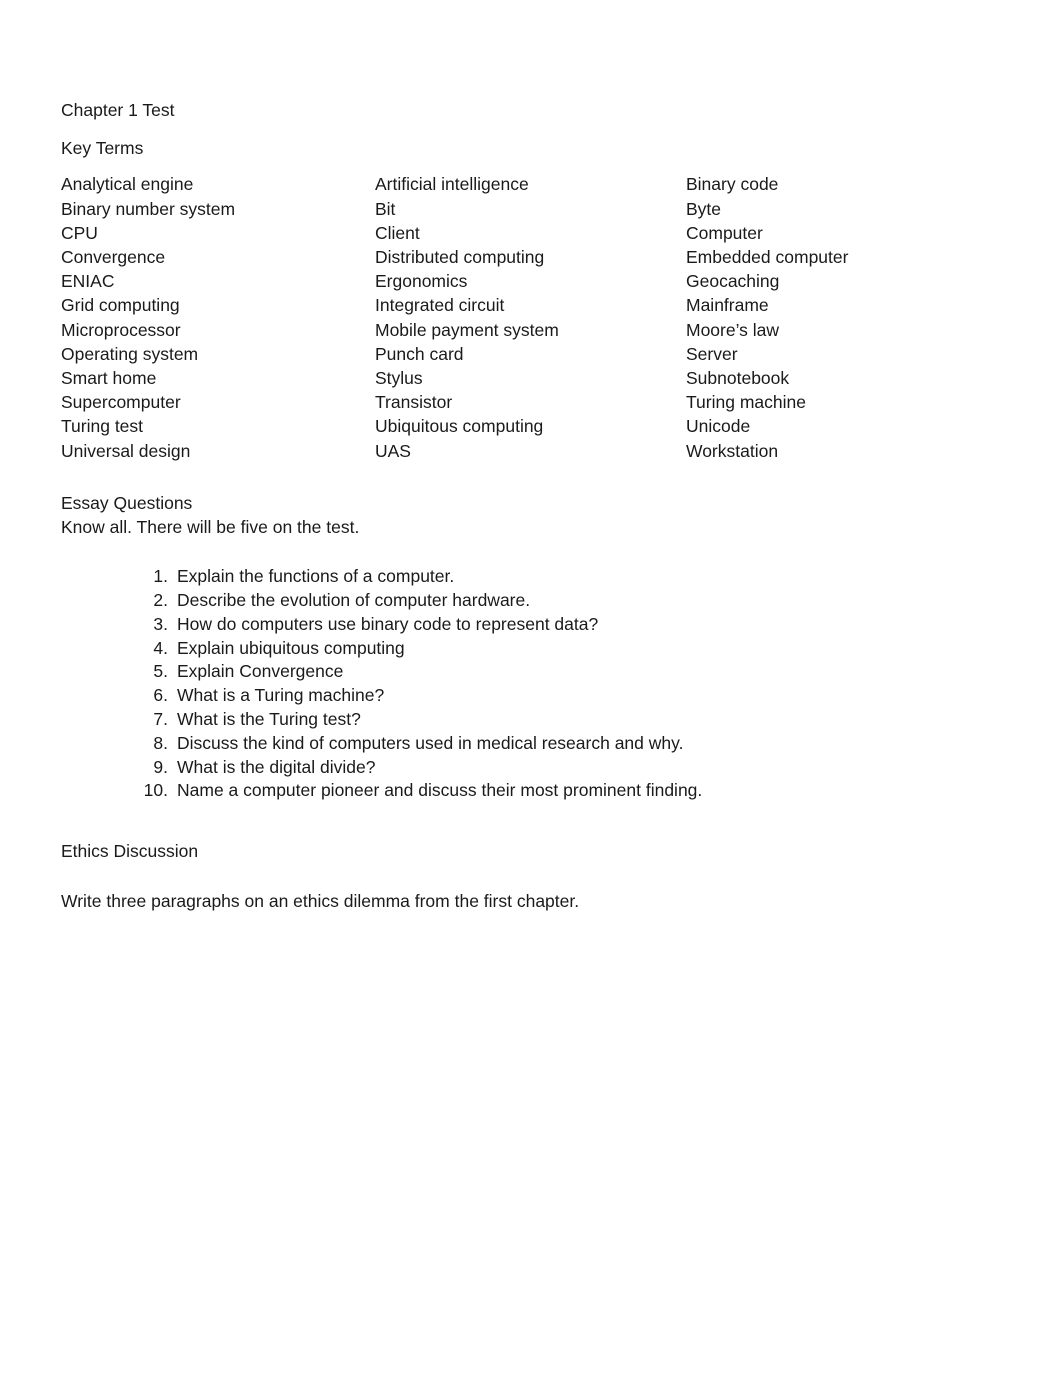 The height and width of the screenshot is (1377, 1062). Describe the element at coordinates (732, 184) in the screenshot. I see `key-term: Binary code` at that location.